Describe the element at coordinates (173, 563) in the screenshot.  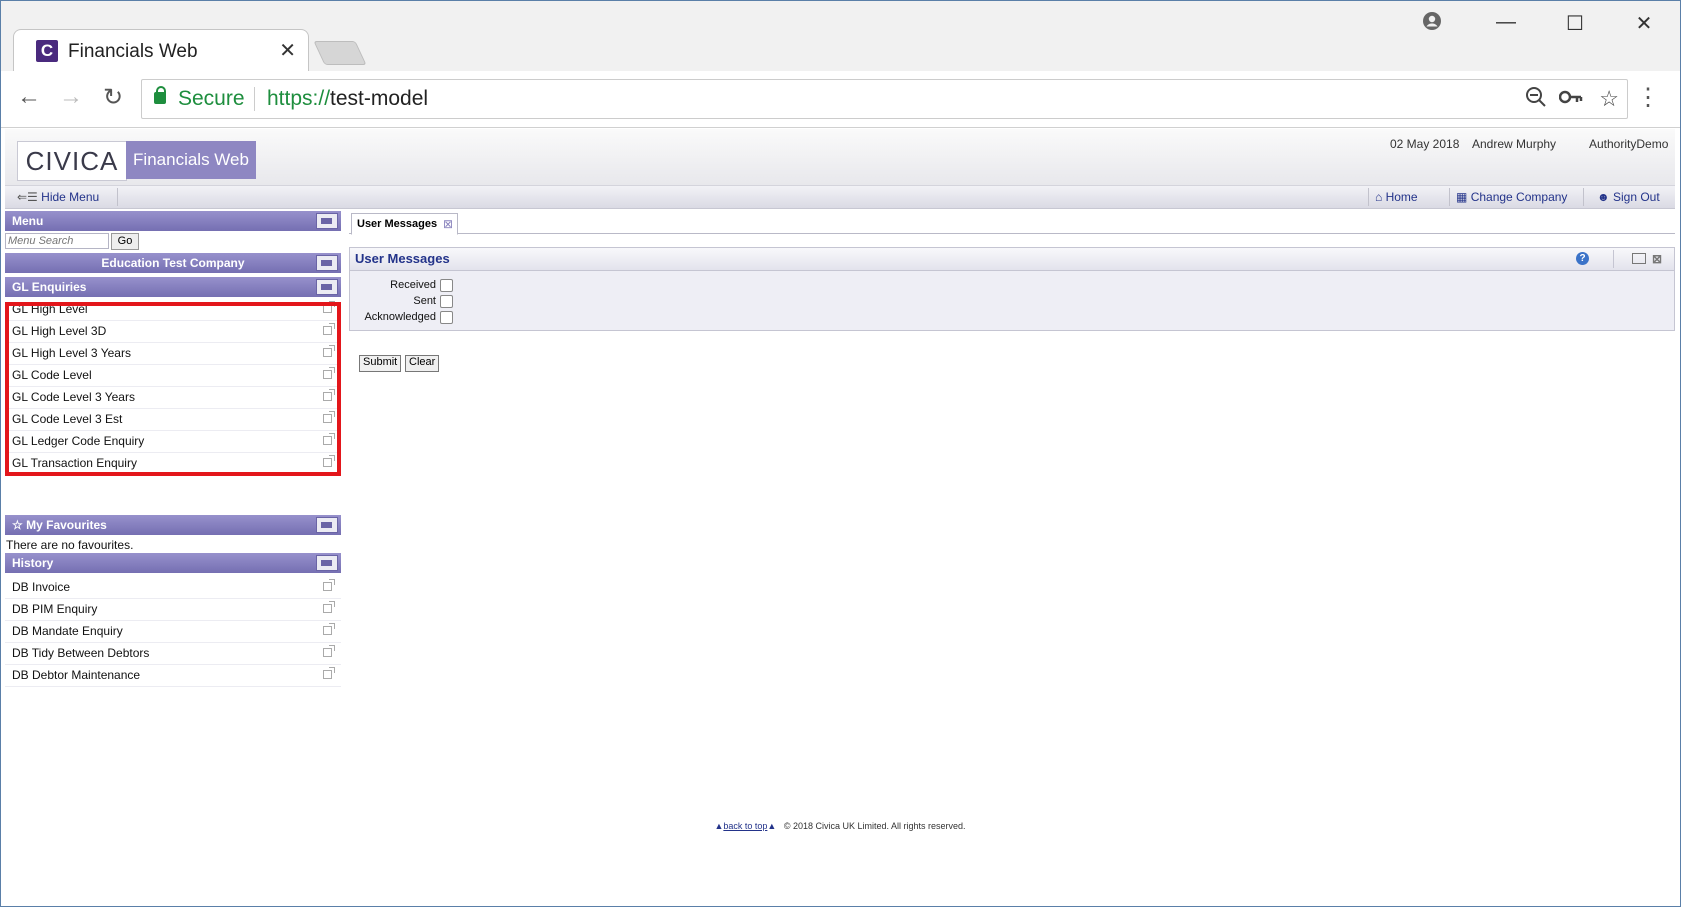
I see `history-header: History` at that location.